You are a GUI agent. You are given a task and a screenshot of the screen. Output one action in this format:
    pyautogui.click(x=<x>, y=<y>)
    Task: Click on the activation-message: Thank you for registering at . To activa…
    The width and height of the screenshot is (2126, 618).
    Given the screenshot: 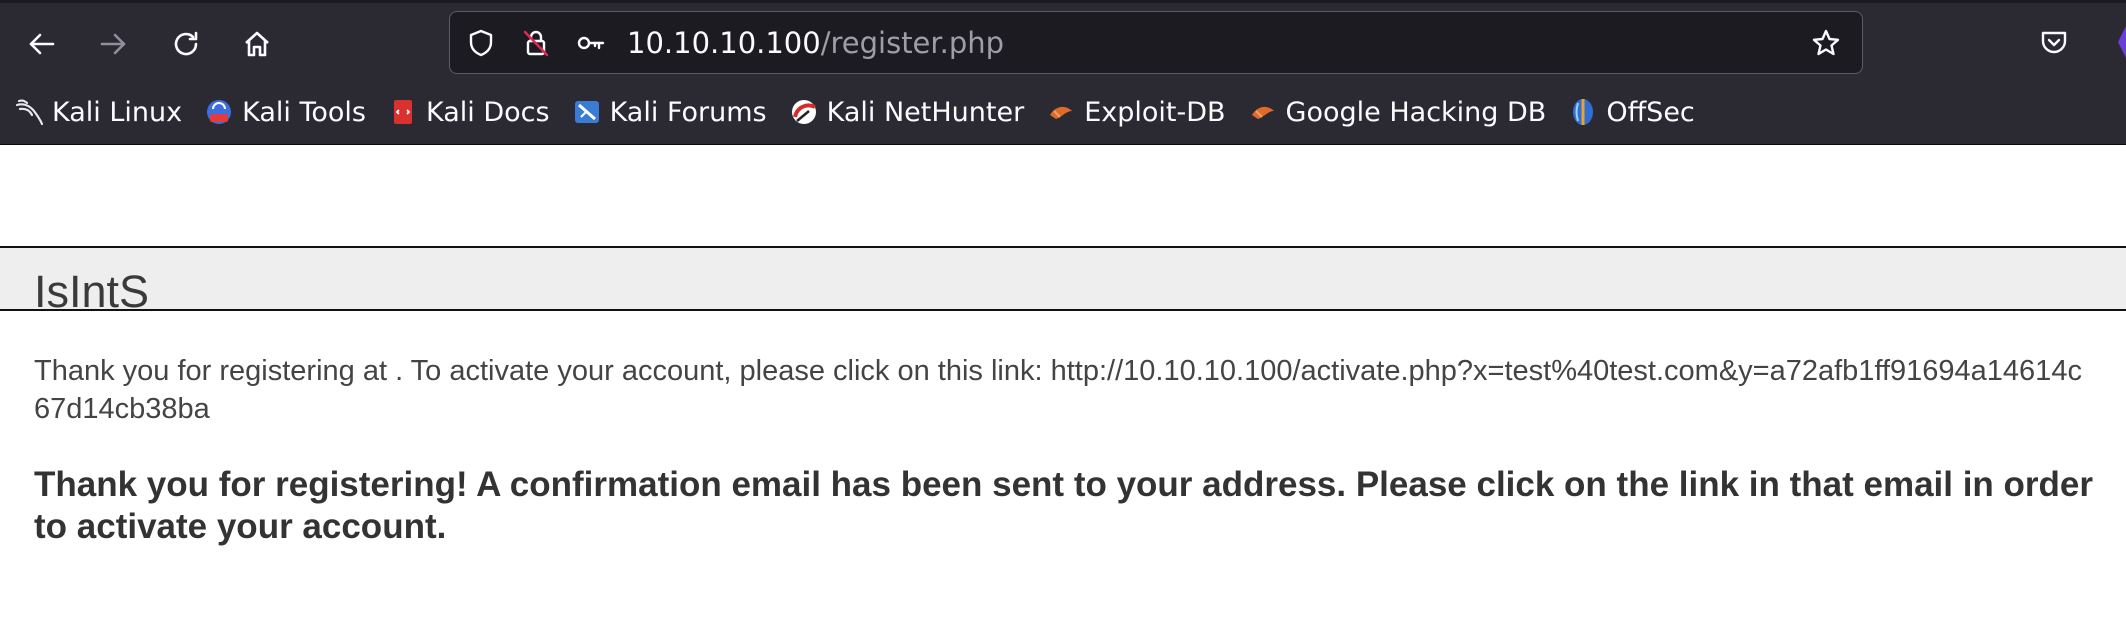 What is the action you would take?
    pyautogui.click(x=1058, y=390)
    